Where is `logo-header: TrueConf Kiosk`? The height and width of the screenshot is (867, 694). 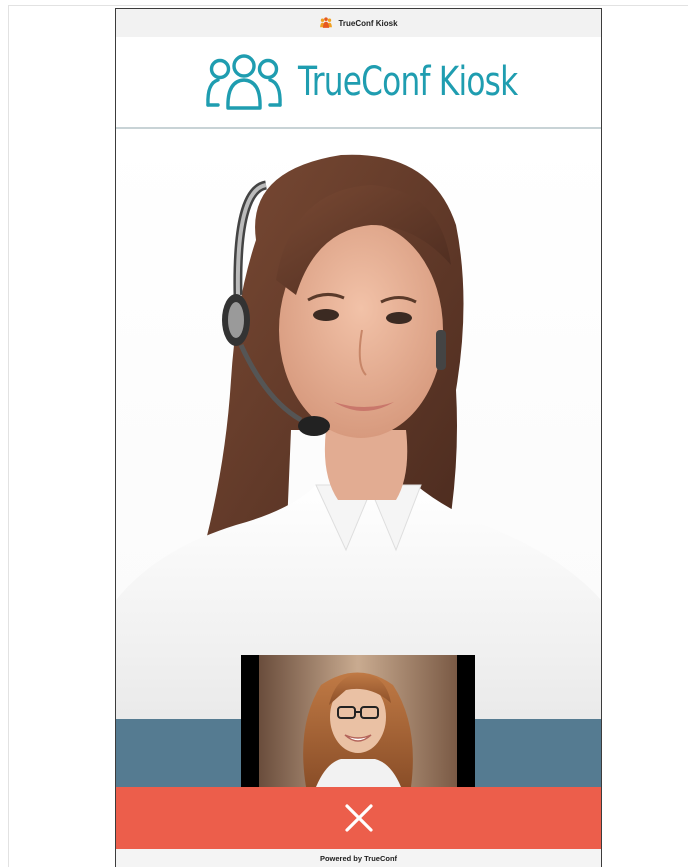
logo-header: TrueConf Kiosk is located at coordinates (358, 83).